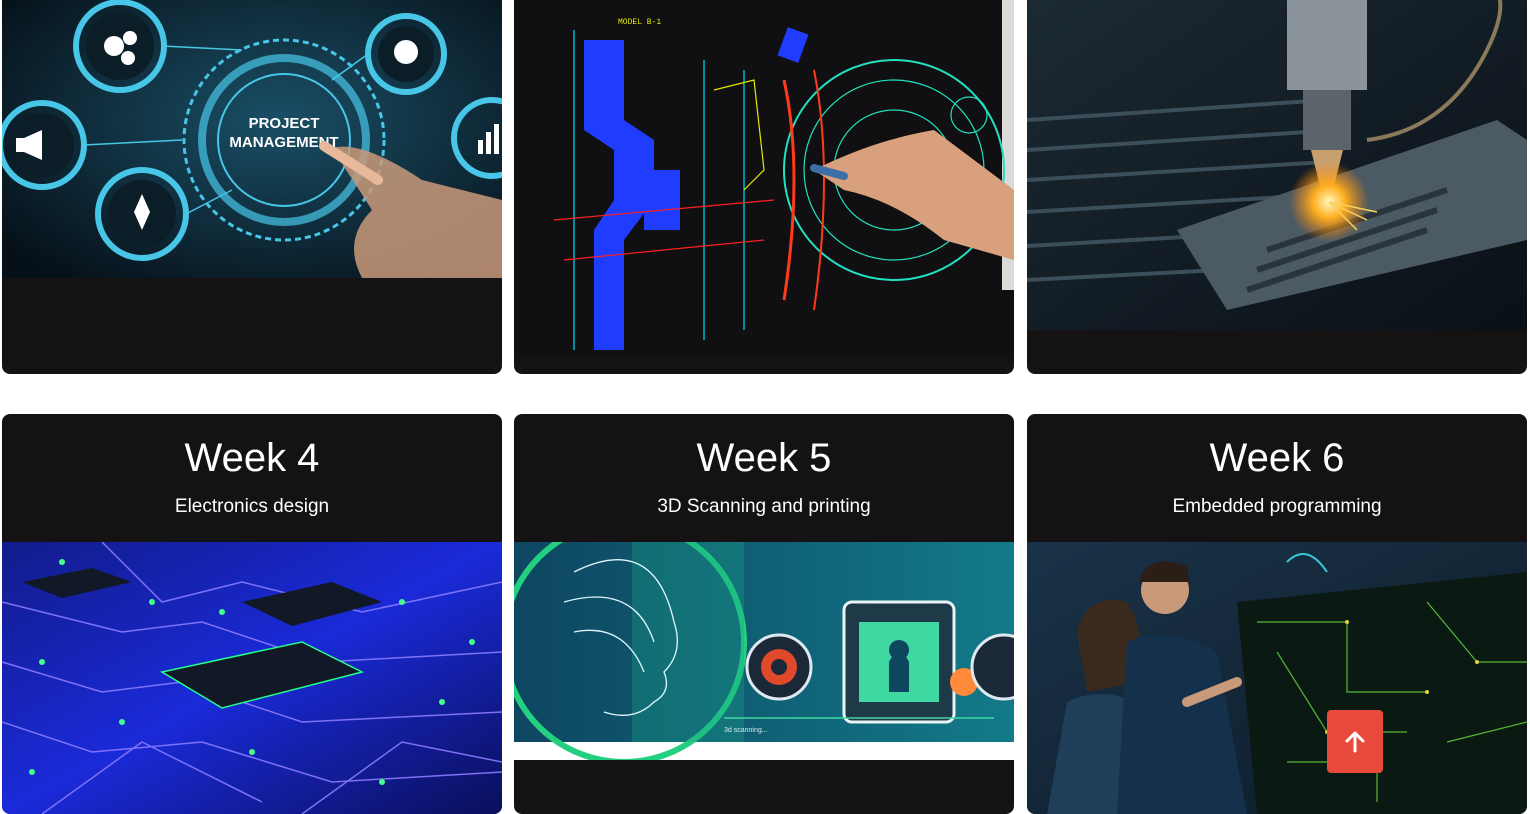 This screenshot has height=814, width=1530. Describe the element at coordinates (764, 506) in the screenshot. I see `week-subtitle: 3D Scanning and printing` at that location.